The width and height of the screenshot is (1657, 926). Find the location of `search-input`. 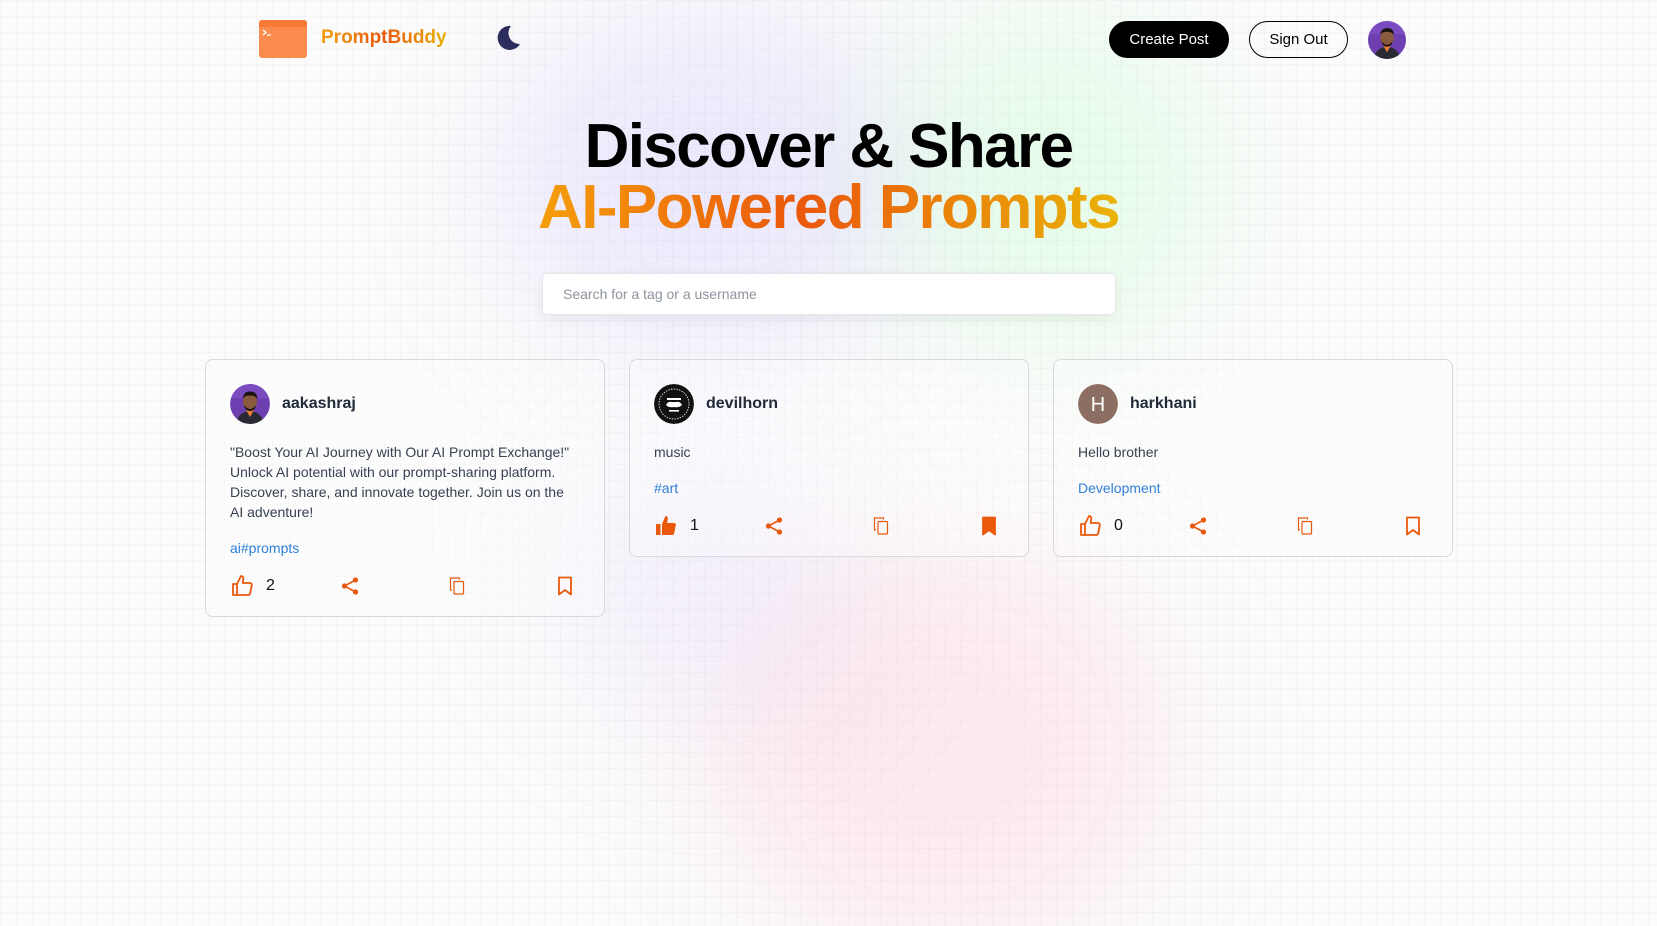

search-input is located at coordinates (829, 294).